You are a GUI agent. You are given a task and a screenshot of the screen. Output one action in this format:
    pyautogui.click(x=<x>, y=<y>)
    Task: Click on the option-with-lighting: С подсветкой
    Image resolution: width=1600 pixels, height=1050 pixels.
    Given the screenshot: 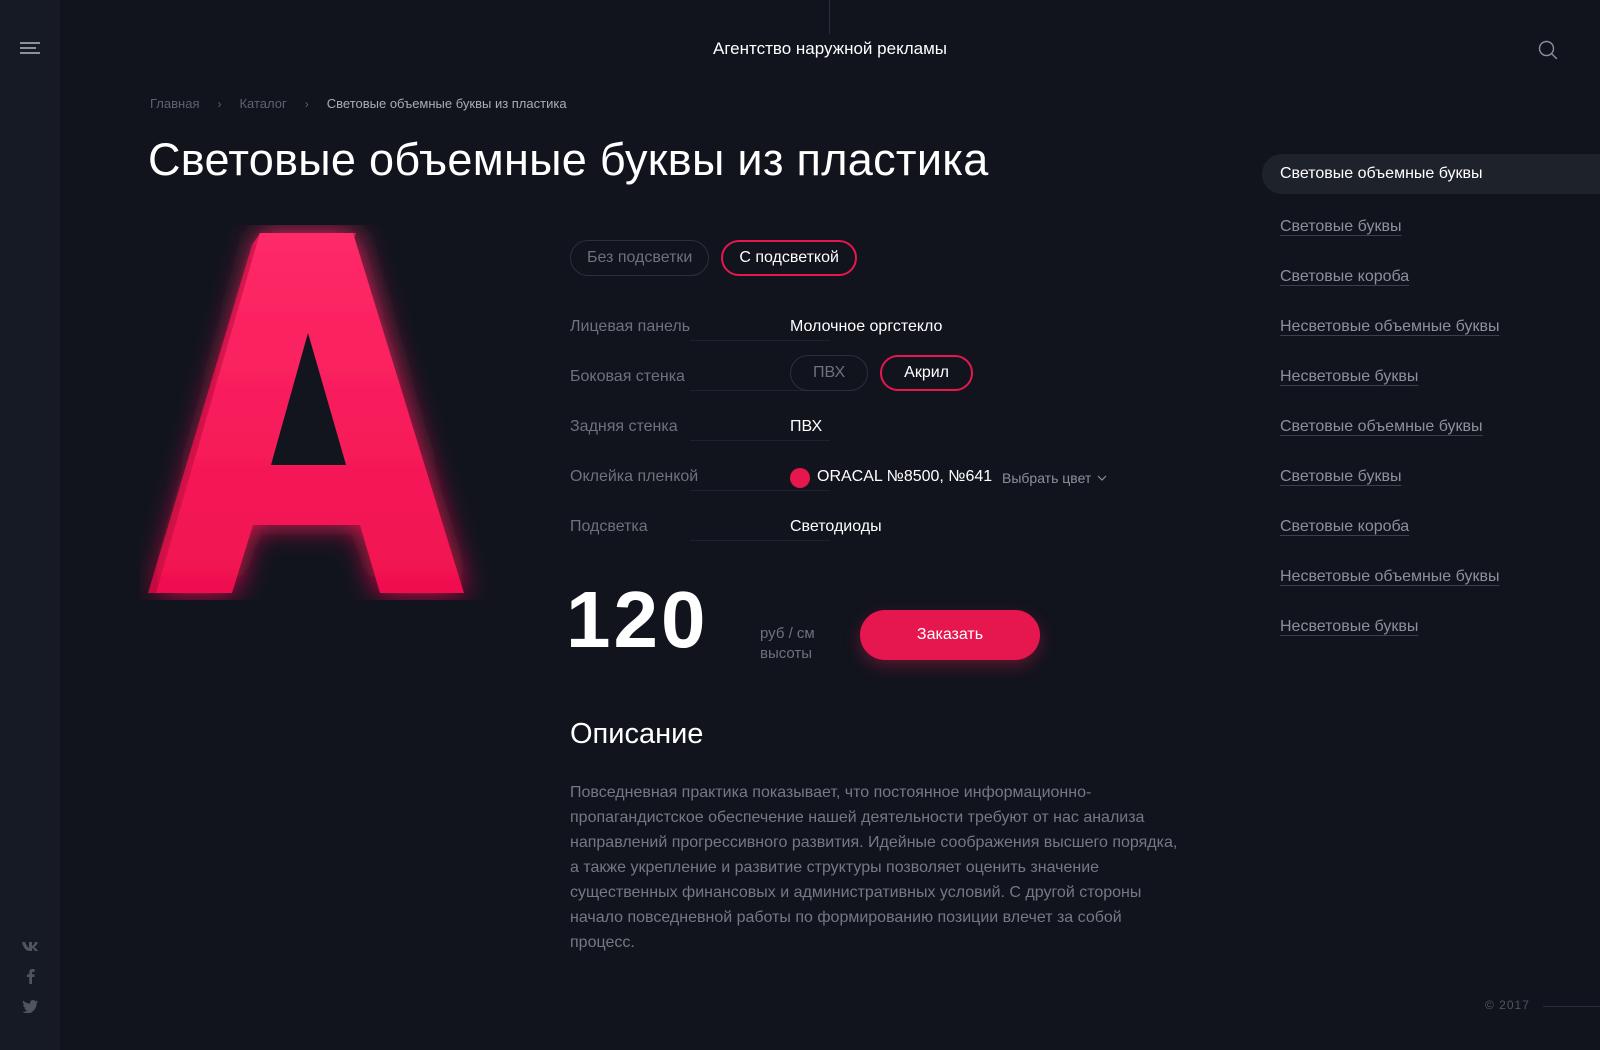 What is the action you would take?
    pyautogui.click(x=789, y=258)
    